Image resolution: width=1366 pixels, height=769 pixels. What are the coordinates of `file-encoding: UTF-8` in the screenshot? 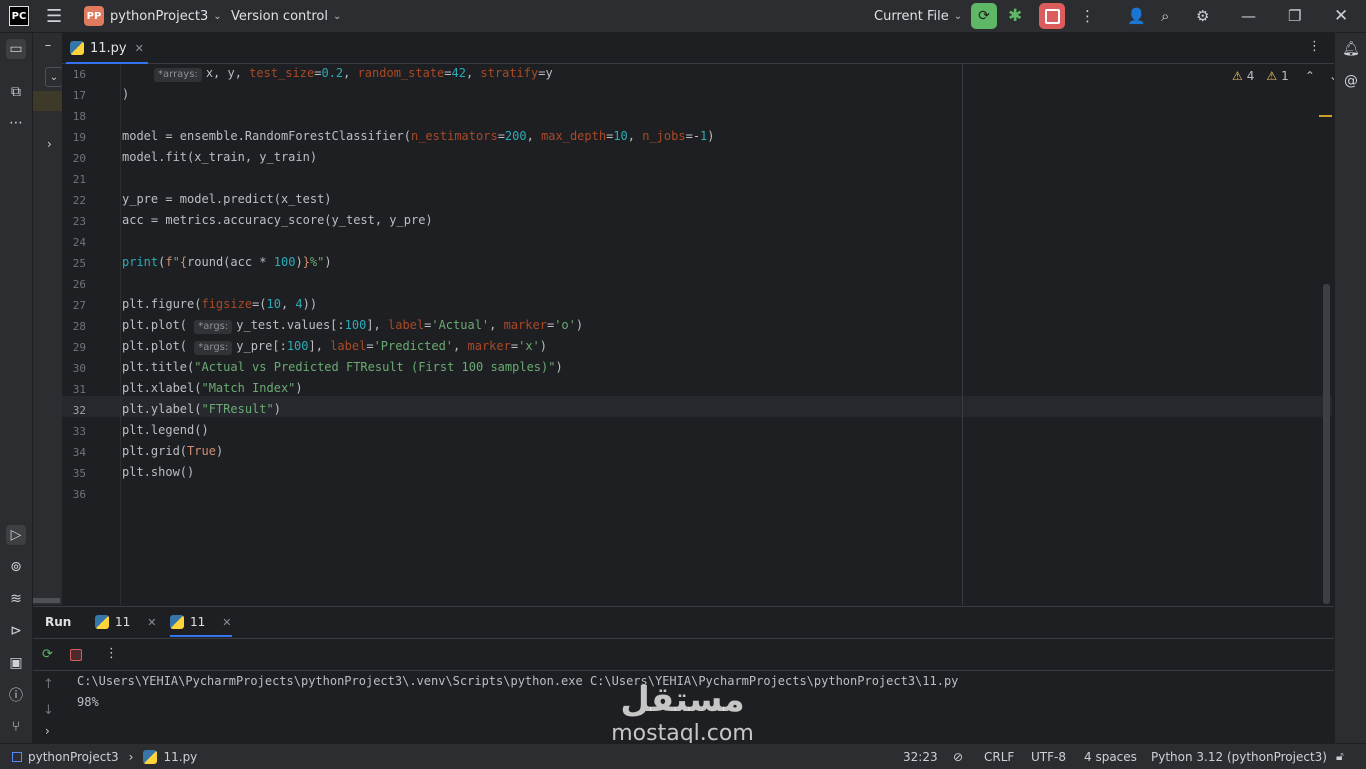 It's located at (1048, 756).